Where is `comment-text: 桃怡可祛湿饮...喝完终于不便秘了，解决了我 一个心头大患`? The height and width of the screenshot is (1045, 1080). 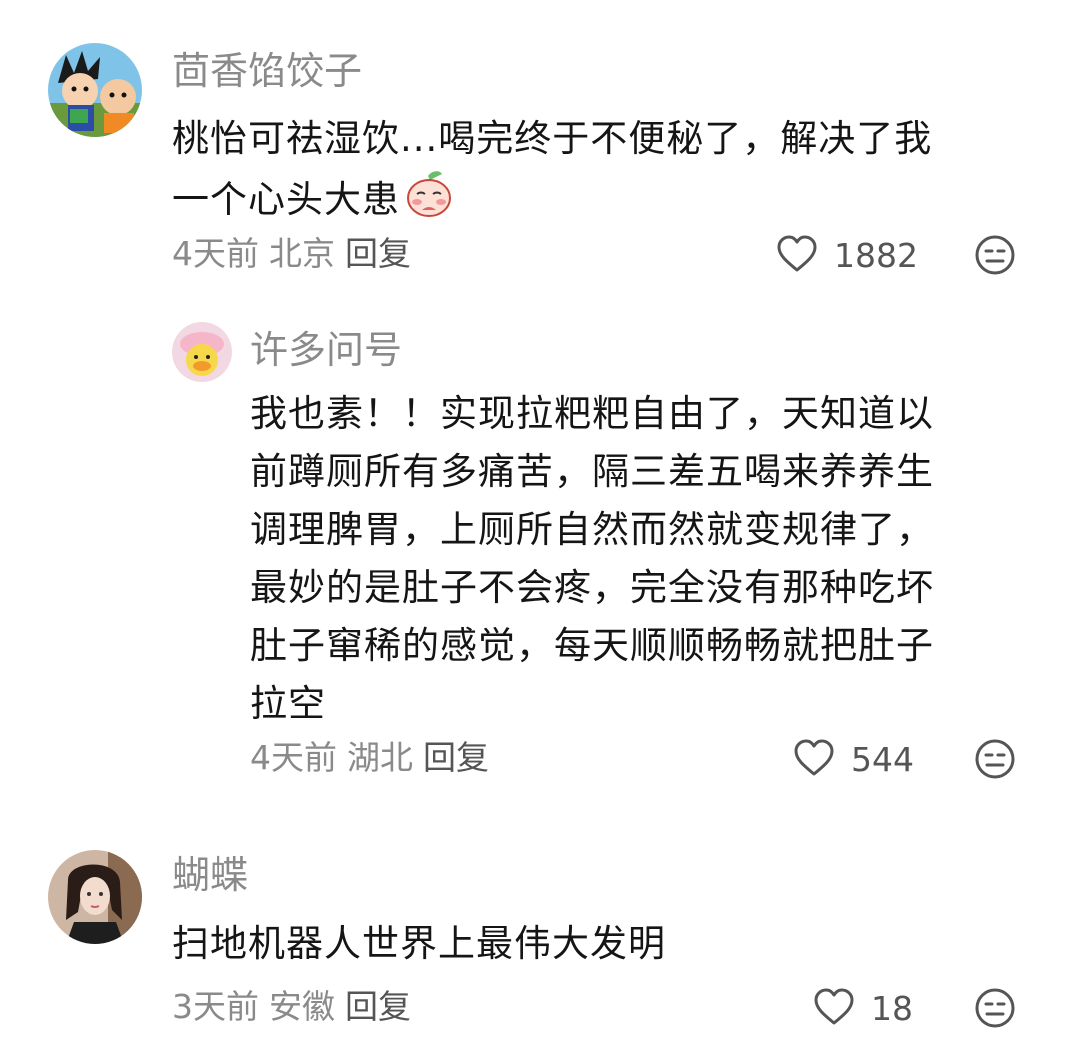
comment-text: 桃怡可祛湿饮...喝完终于不便秘了，解决了我 一个心头大患 is located at coordinates (552, 172).